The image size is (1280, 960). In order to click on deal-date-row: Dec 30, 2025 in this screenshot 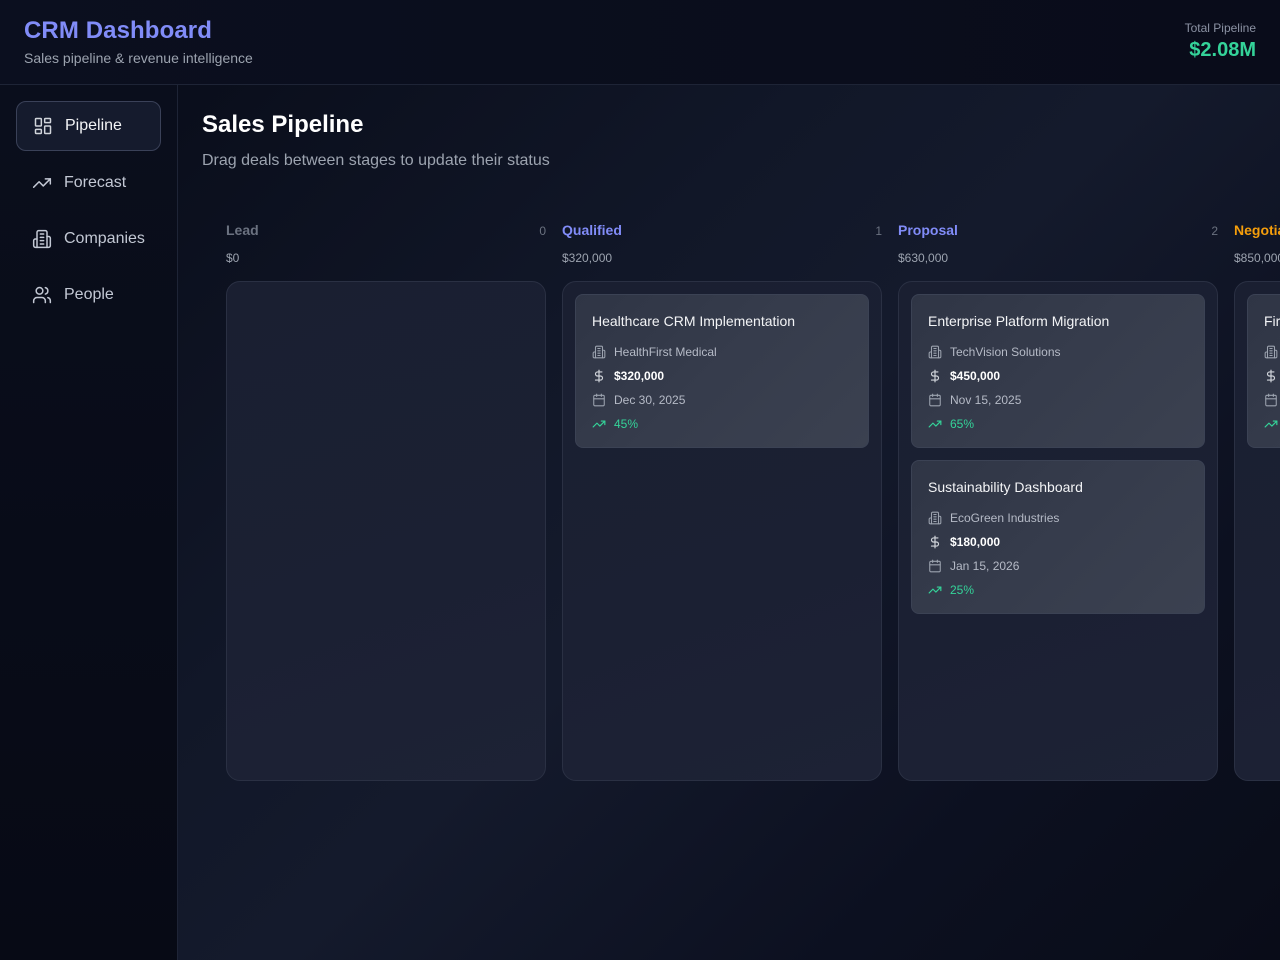, I will do `click(638, 400)`.